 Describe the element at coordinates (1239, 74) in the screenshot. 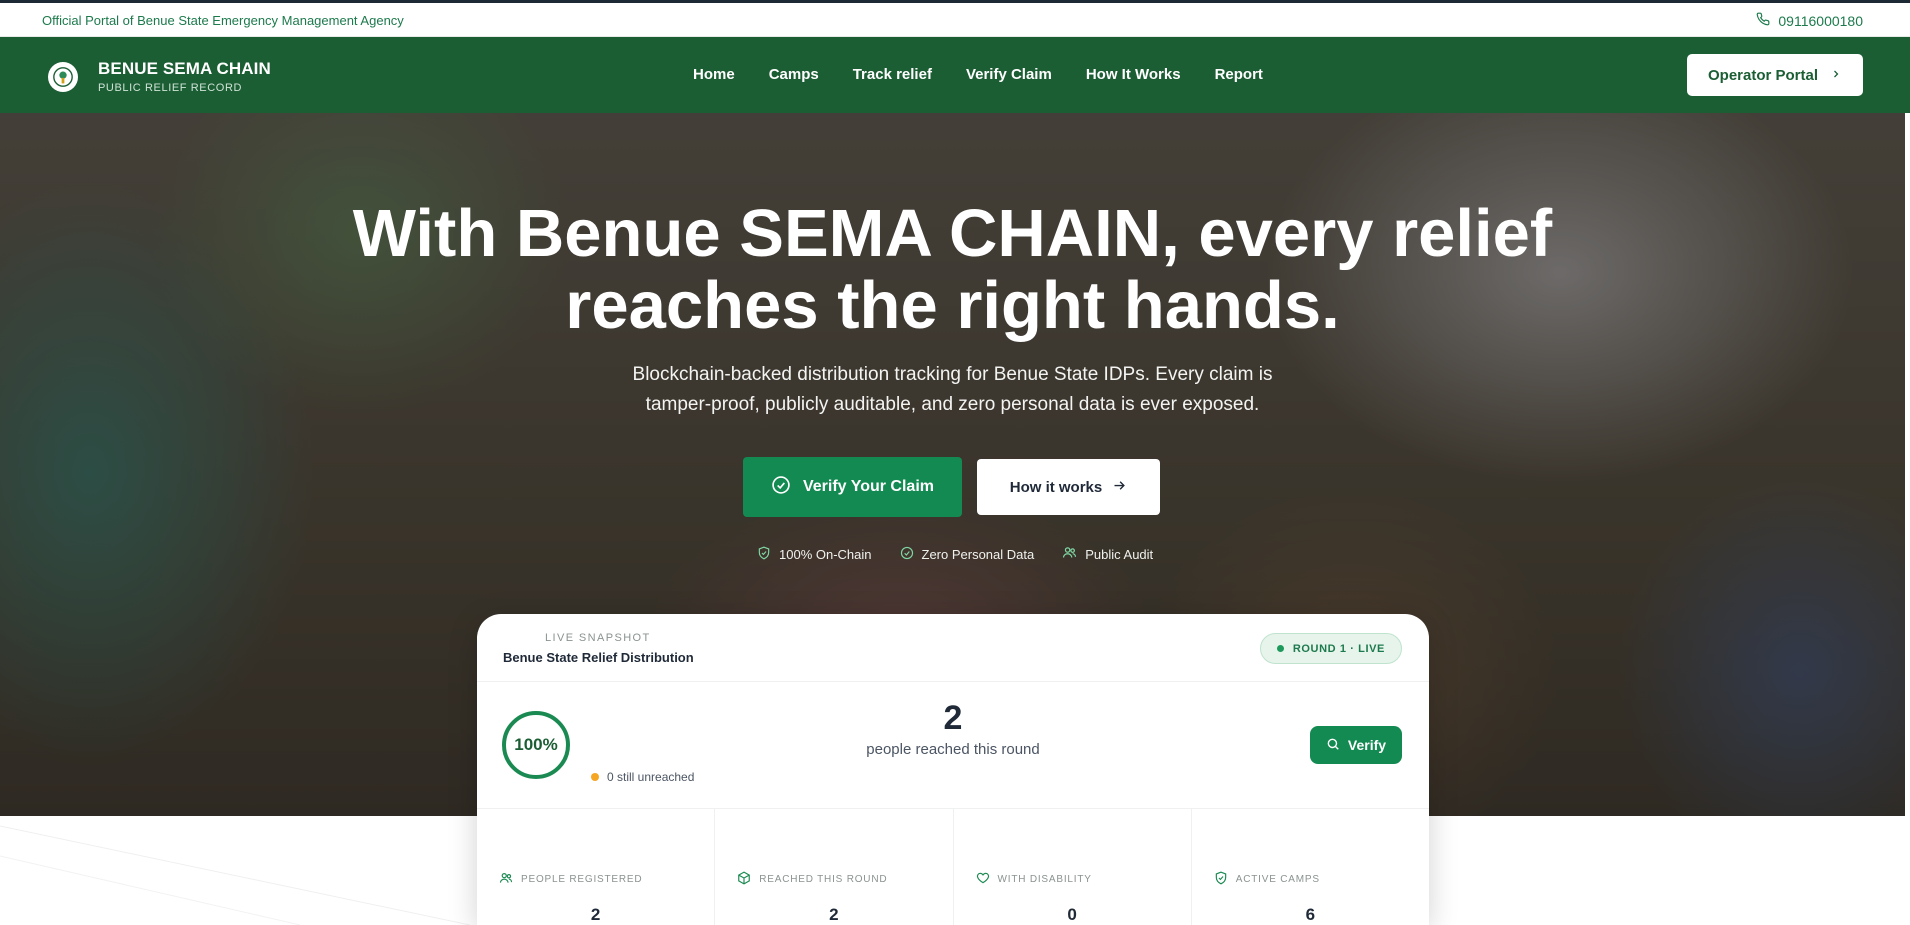

I see `nav-report: Report` at that location.